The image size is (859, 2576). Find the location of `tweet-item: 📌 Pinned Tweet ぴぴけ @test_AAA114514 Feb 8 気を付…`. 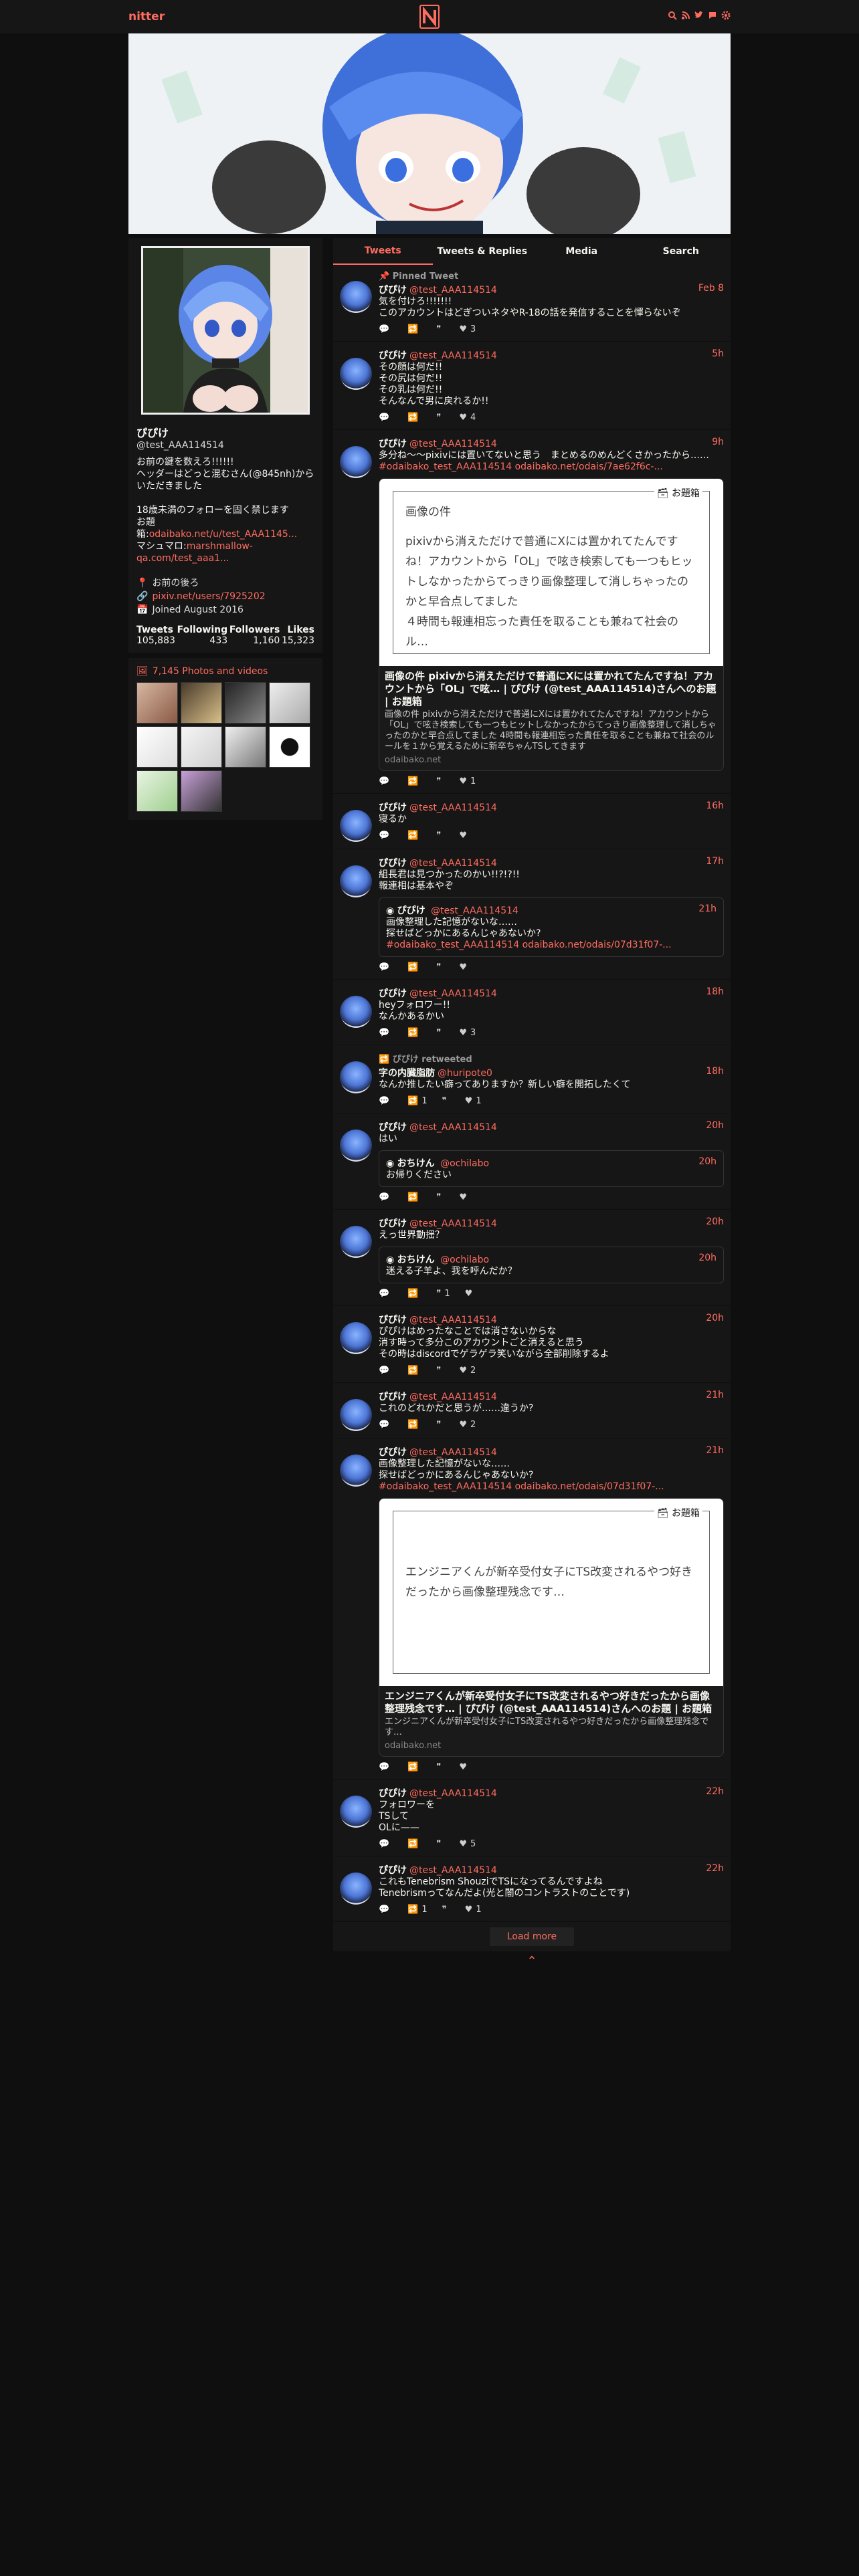

tweet-item: 📌 Pinned Tweet ぴぴけ @test_AAA114514 Feb 8 気を付… is located at coordinates (532, 303).